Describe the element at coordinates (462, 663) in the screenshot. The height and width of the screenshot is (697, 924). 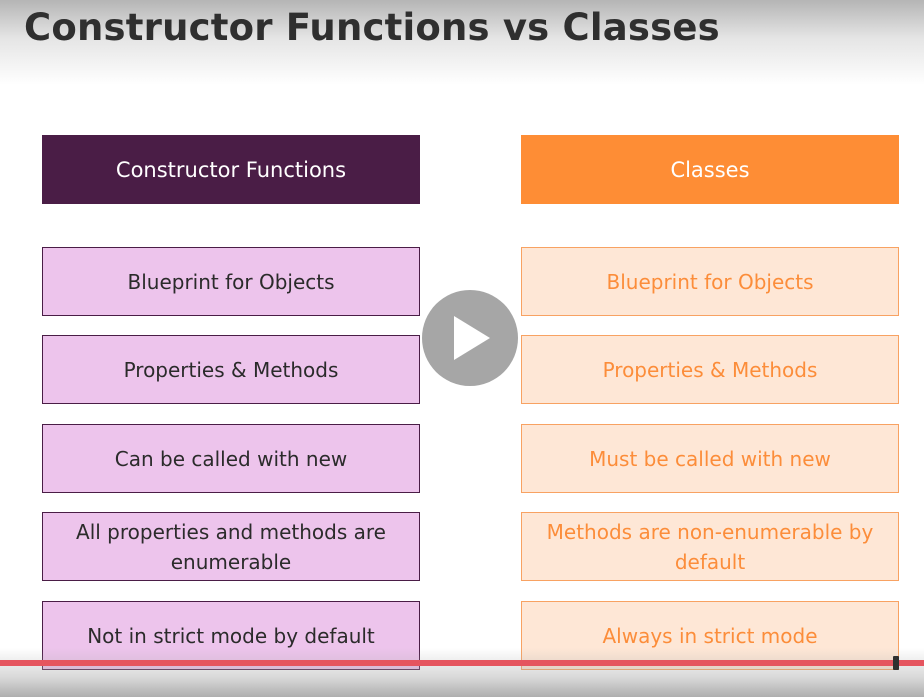
I see `video-progress-bar` at that location.